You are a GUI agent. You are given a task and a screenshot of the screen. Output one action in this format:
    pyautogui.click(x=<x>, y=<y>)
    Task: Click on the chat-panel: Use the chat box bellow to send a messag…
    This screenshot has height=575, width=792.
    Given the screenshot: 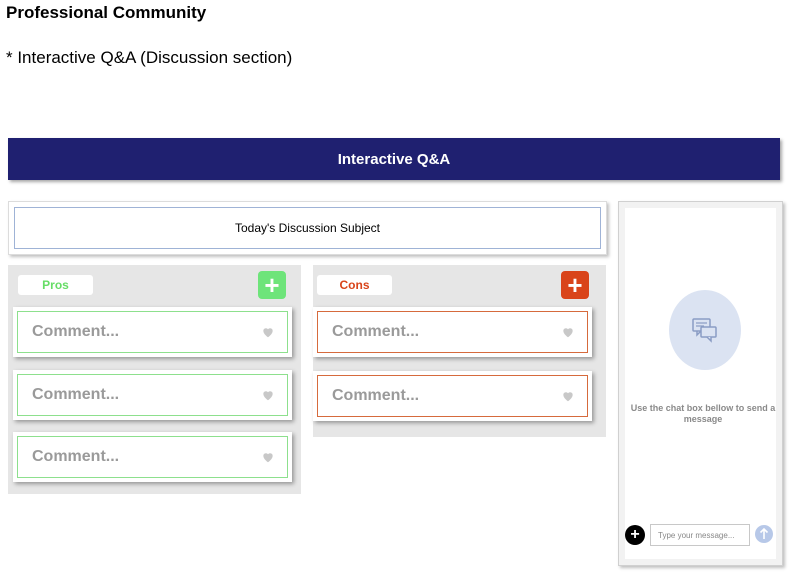 What is the action you would take?
    pyautogui.click(x=700, y=383)
    